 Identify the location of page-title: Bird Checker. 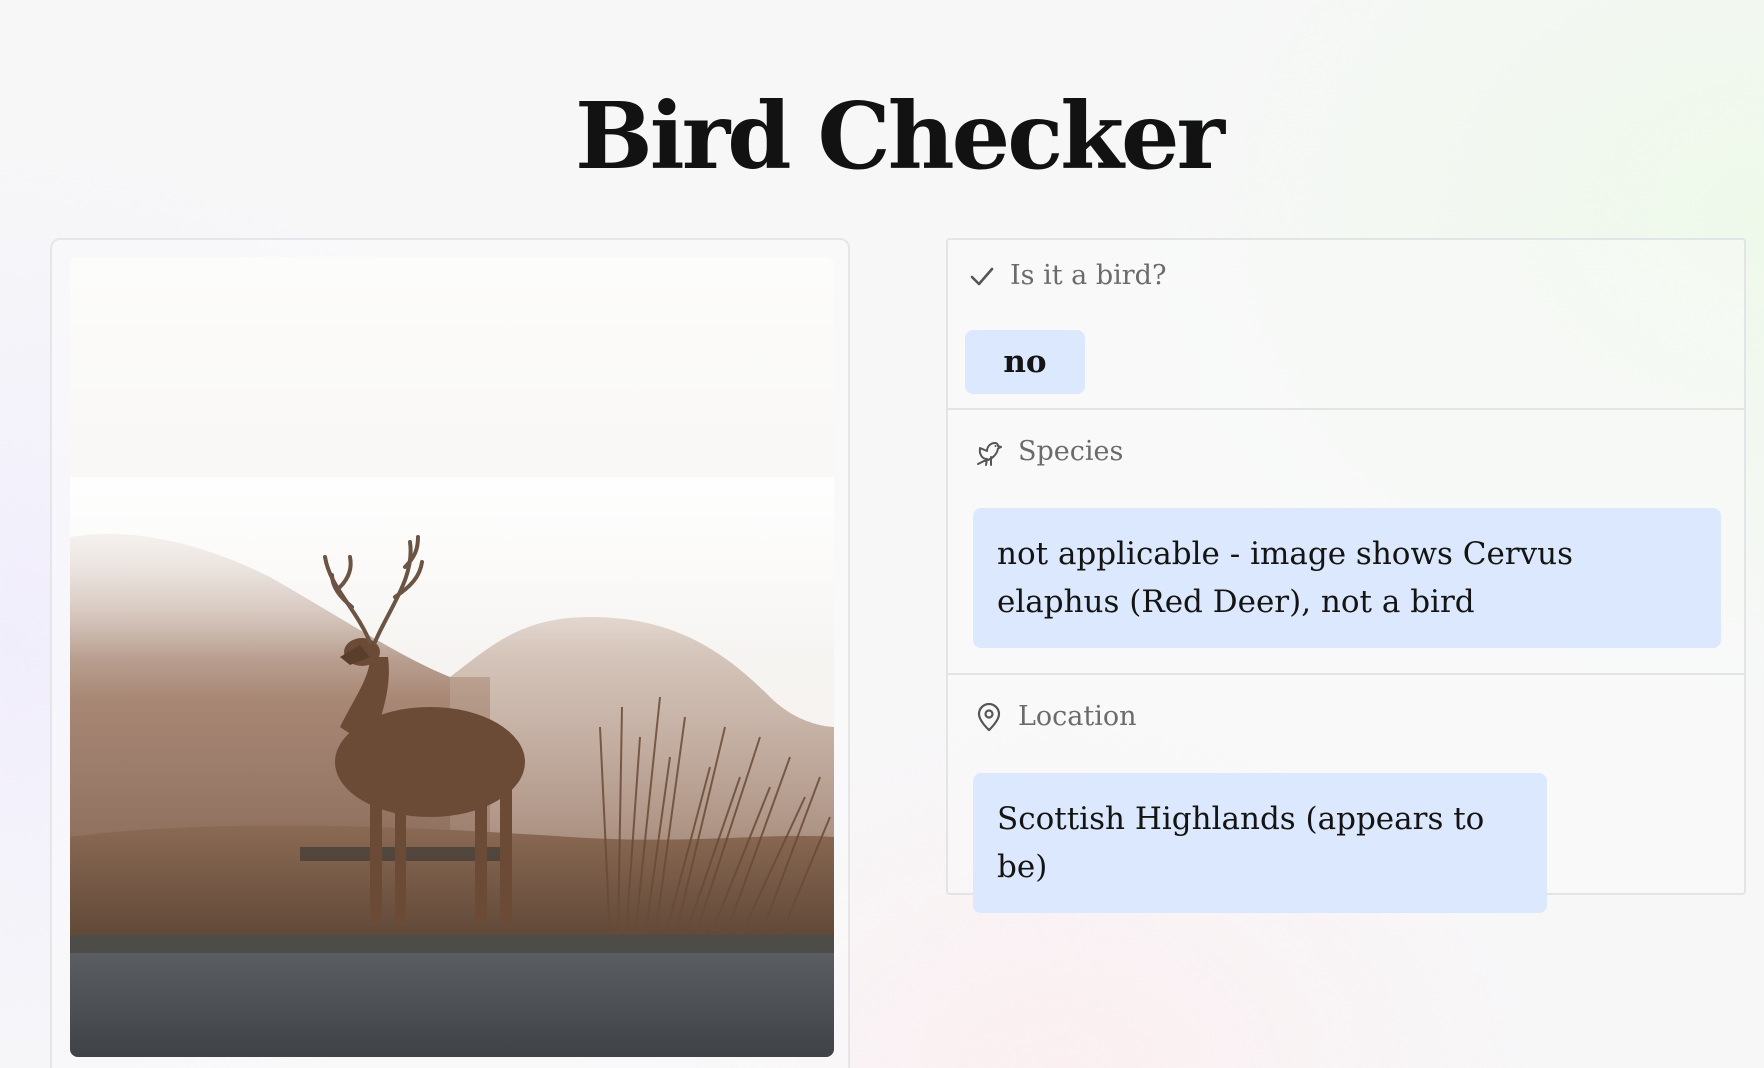
(900, 136).